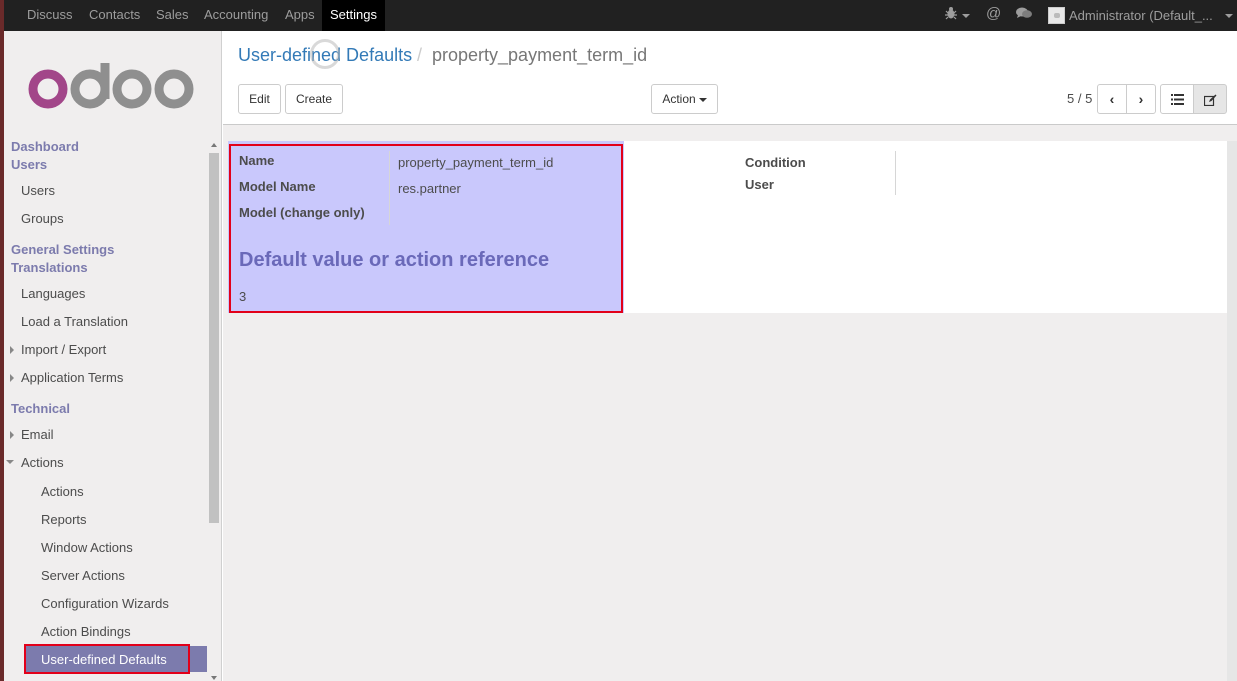  What do you see at coordinates (87, 547) in the screenshot?
I see `sidebar-item-window-actions: Window Actions` at bounding box center [87, 547].